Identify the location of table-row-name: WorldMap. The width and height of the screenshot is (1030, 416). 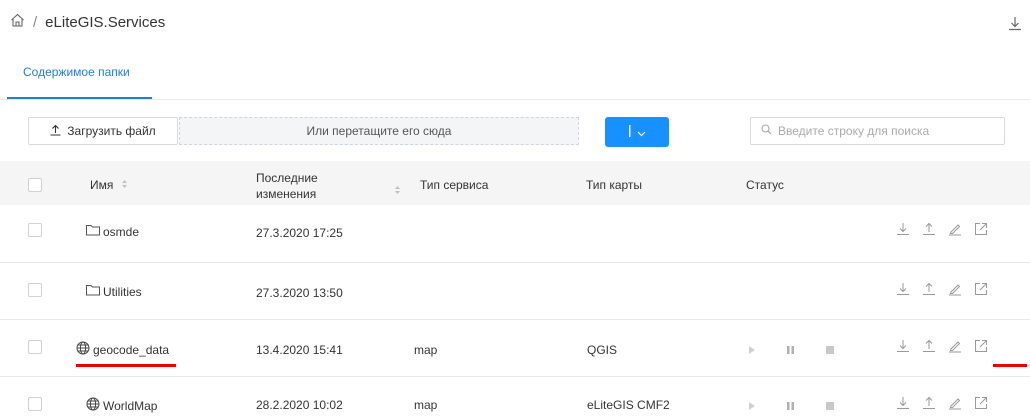
(121, 405).